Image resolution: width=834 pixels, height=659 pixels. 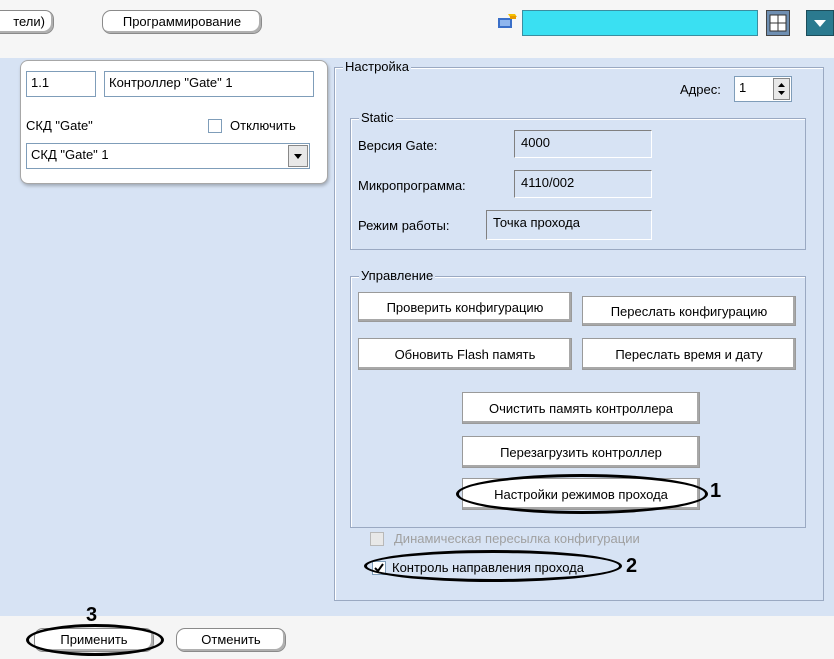 What do you see at coordinates (215, 126) in the screenshot?
I see `disable-checkbox` at bounding box center [215, 126].